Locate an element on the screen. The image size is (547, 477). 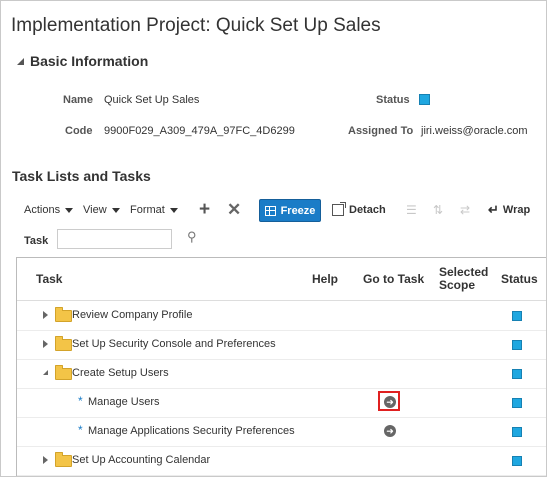
table-row: Set Up Accounting Calendar is located at coordinates (281, 461).